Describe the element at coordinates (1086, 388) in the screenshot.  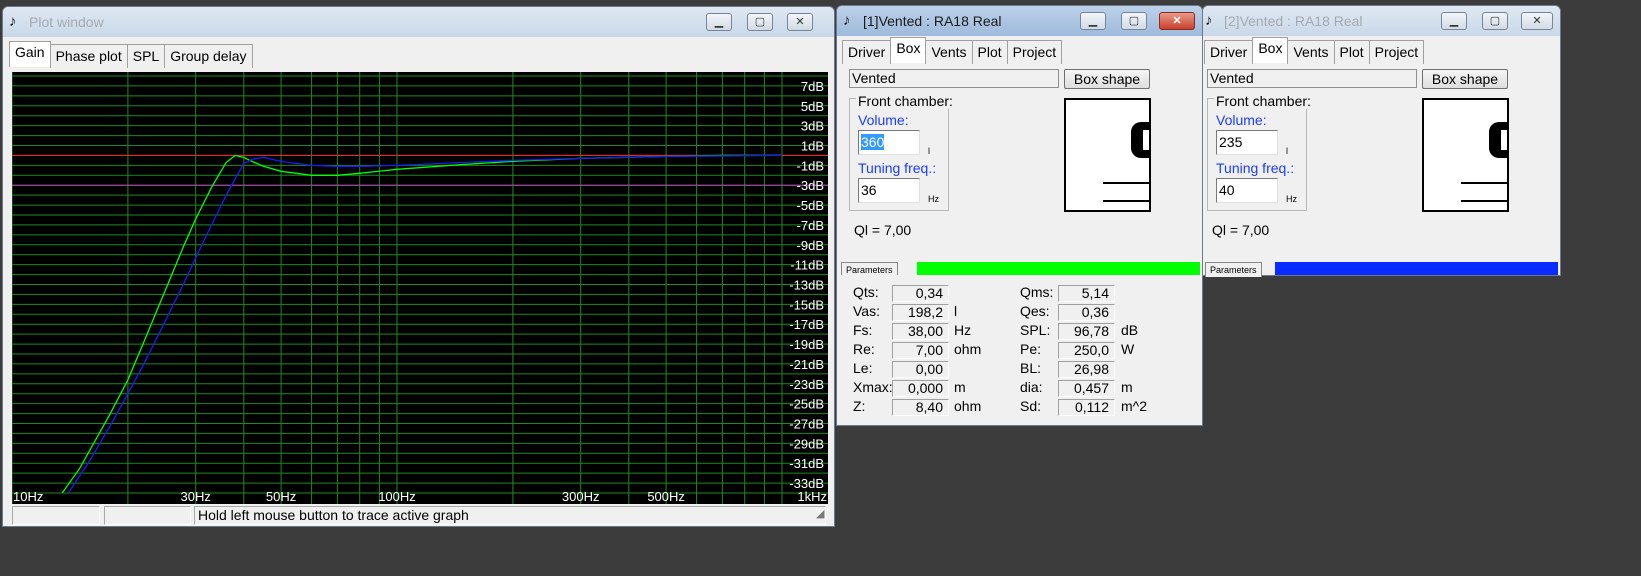
I see `dia-value: 0,457` at that location.